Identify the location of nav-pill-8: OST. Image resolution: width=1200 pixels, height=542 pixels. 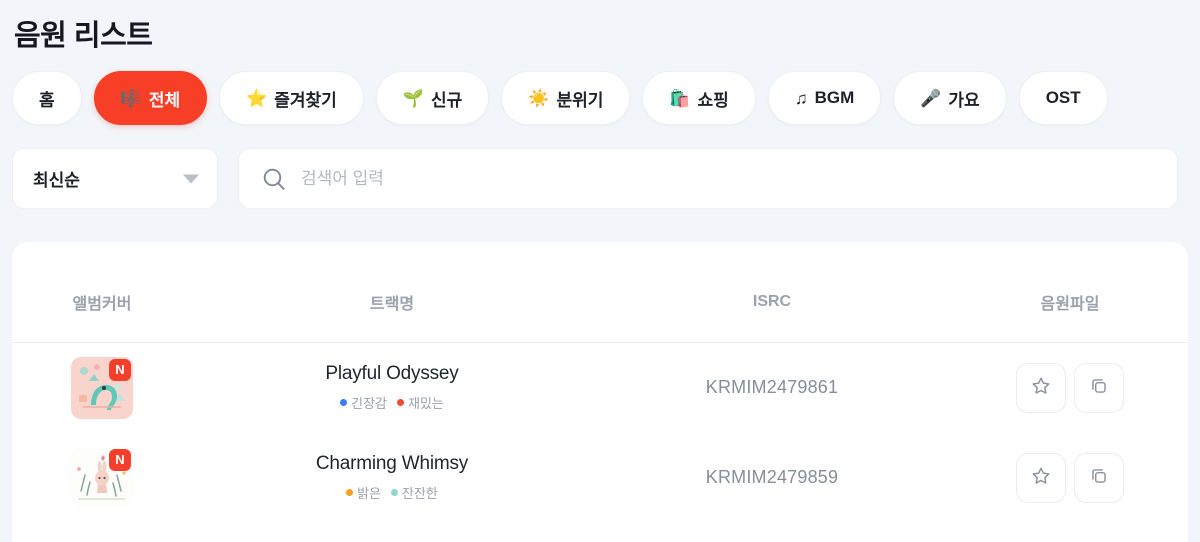
(1063, 98).